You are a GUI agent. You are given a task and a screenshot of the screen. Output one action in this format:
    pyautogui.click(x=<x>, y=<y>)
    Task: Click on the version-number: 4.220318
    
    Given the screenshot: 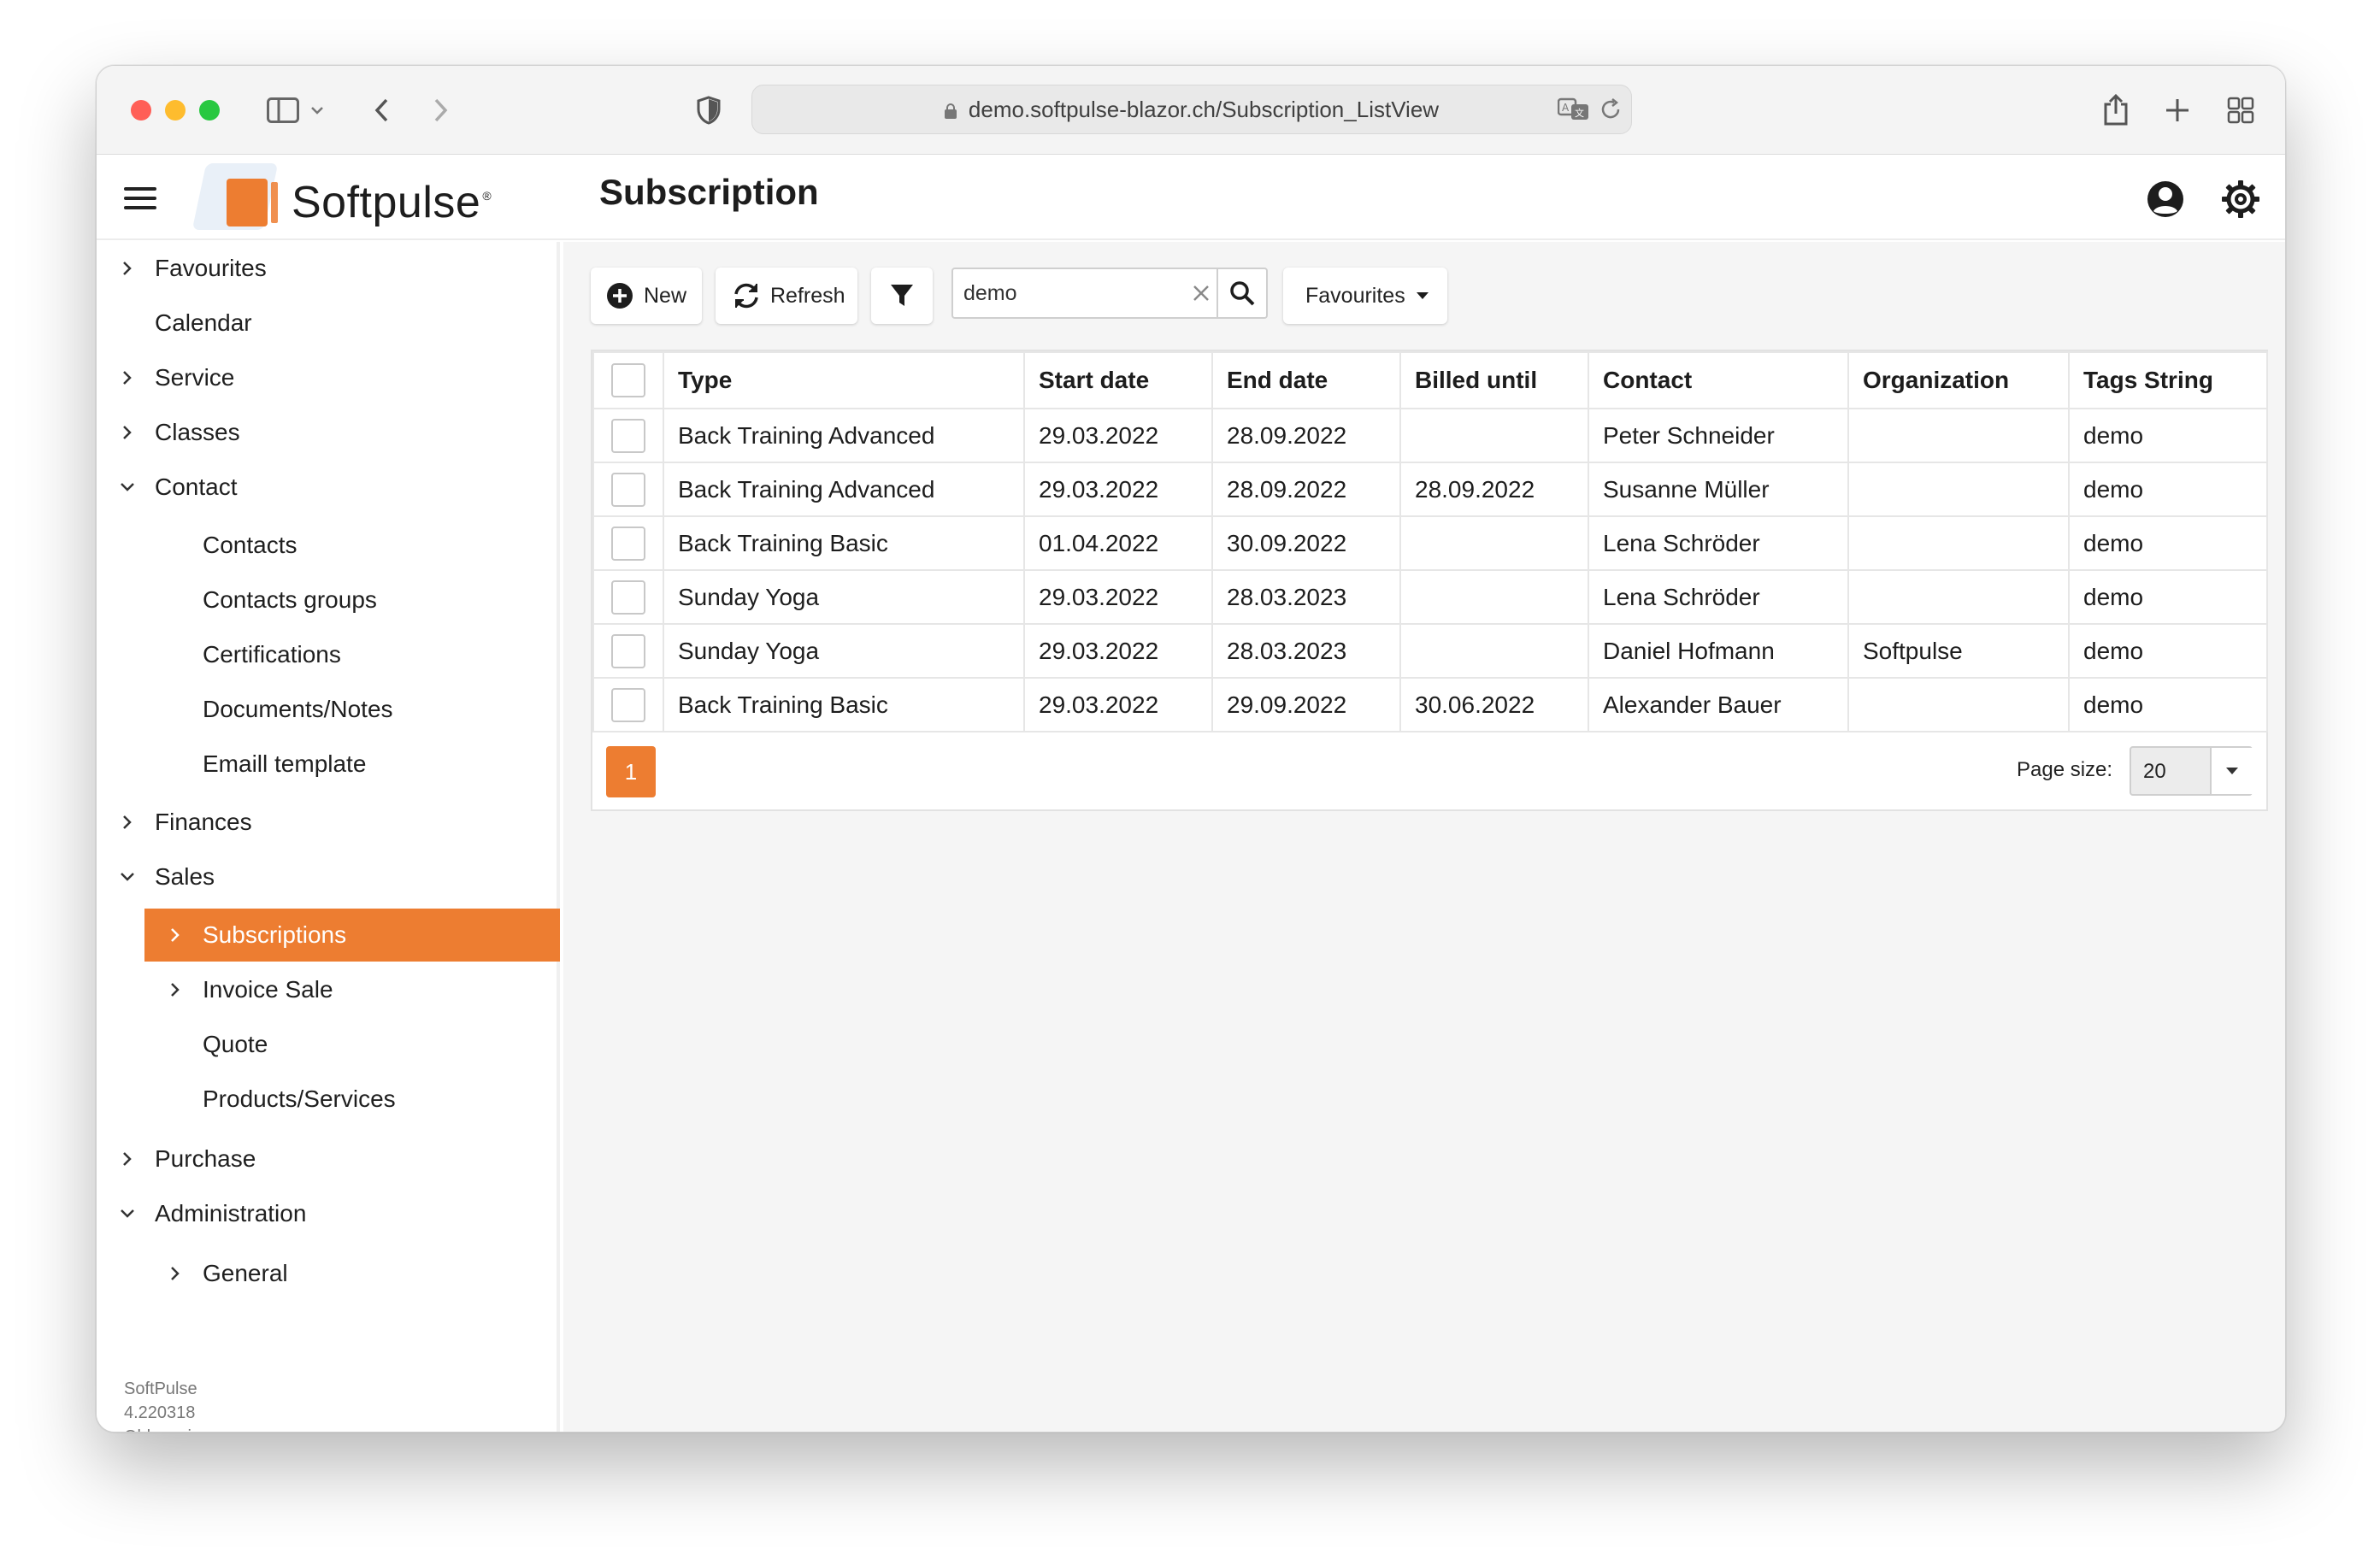 What is the action you would take?
    pyautogui.click(x=160, y=1413)
    